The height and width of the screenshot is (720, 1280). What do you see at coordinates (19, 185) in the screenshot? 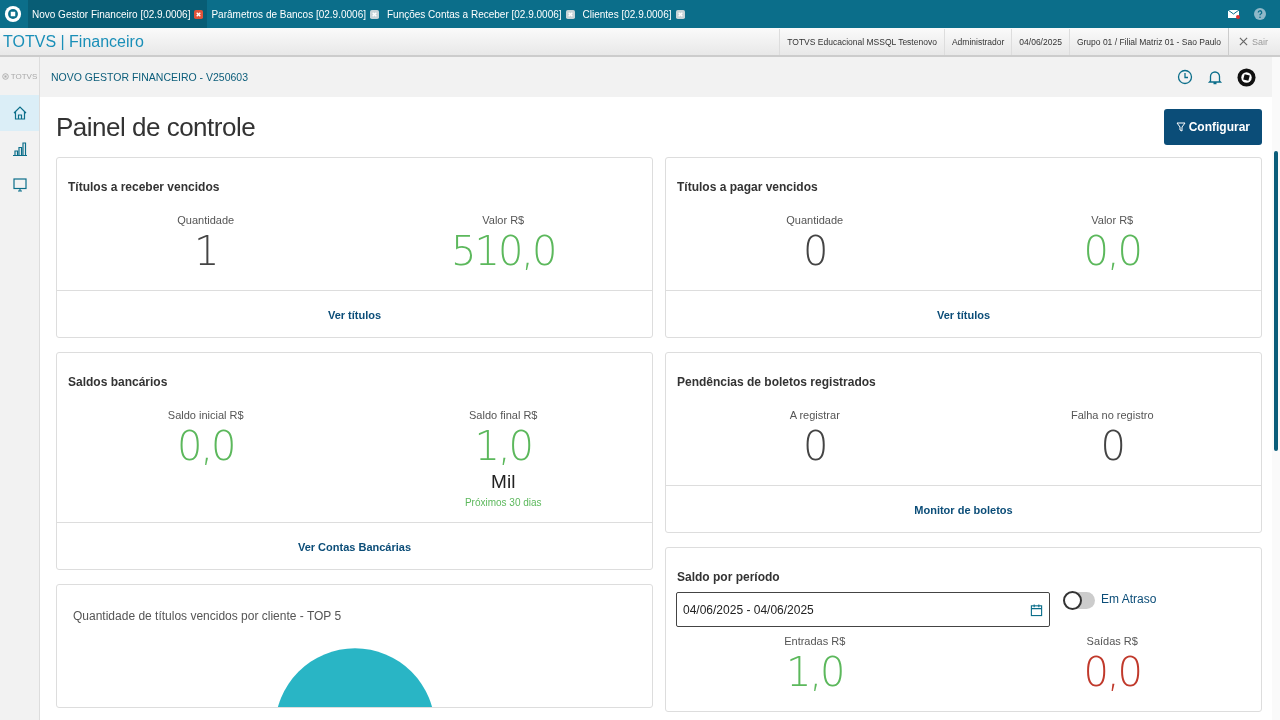
I see `monitor-icon` at bounding box center [19, 185].